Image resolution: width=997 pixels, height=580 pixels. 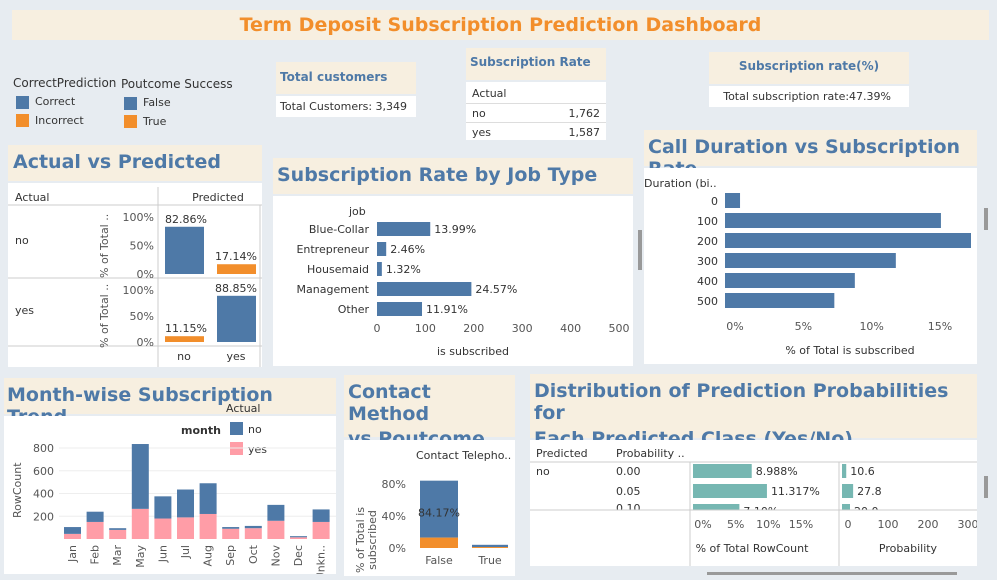 I want to click on month-label: Jan, so click(x=72, y=554).